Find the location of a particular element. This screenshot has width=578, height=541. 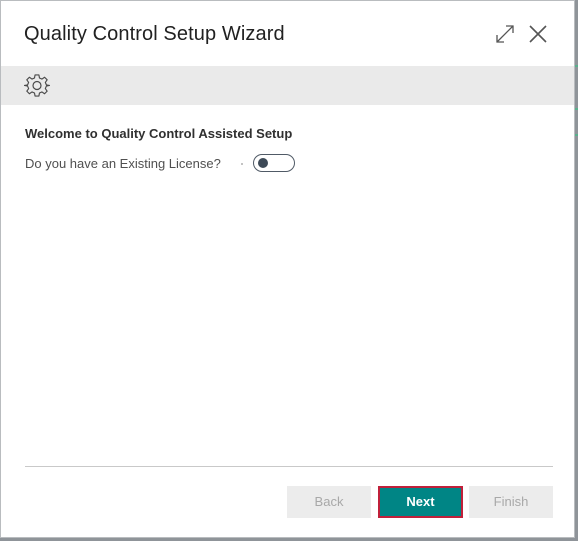

existing-license-toggle is located at coordinates (274, 163).